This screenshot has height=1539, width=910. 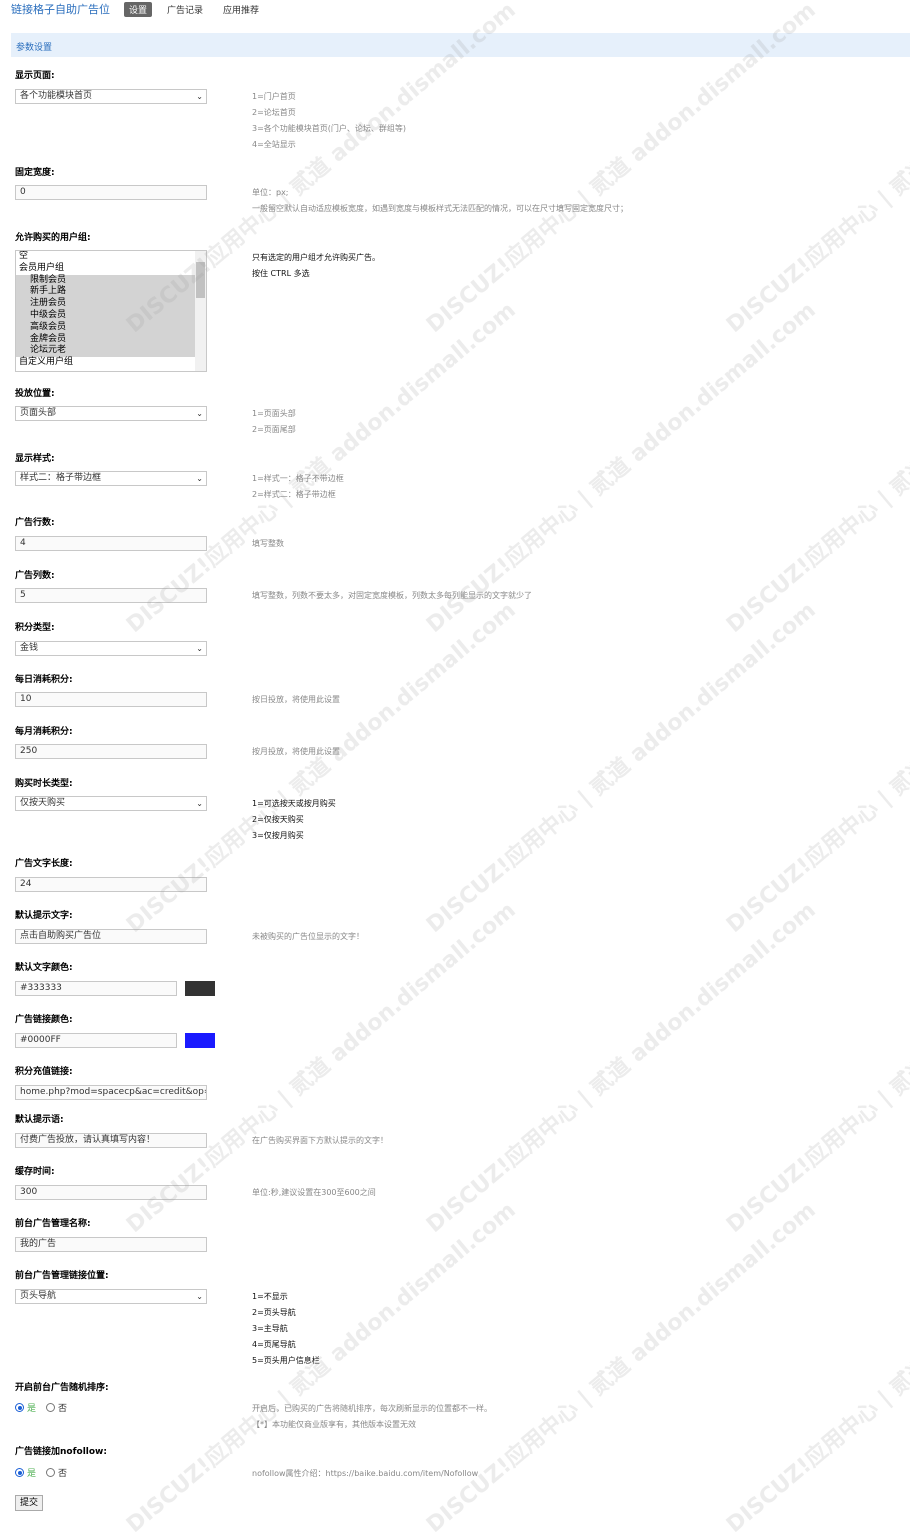 I want to click on monthly-cost-label: 每月消耗积分:, so click(x=44, y=732).